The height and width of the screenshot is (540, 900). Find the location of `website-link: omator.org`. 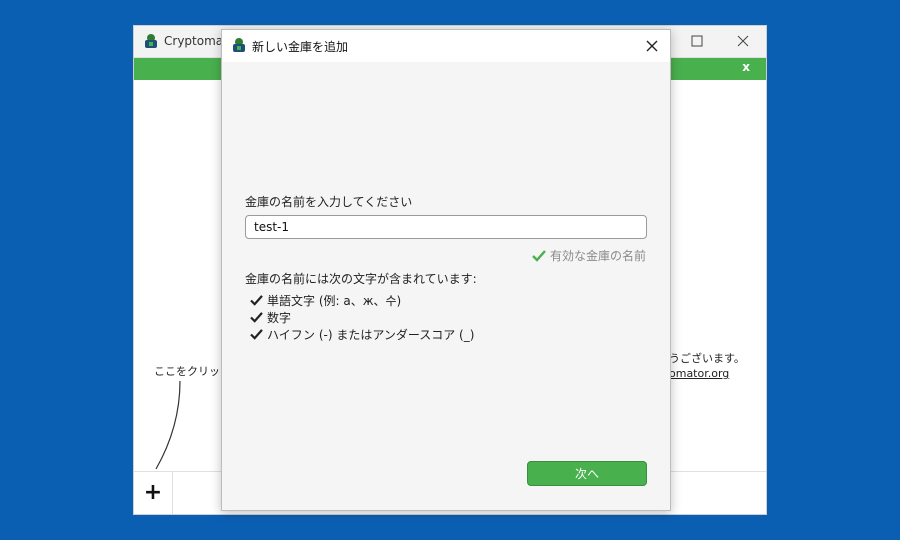

website-link: omator.org is located at coordinates (699, 373).